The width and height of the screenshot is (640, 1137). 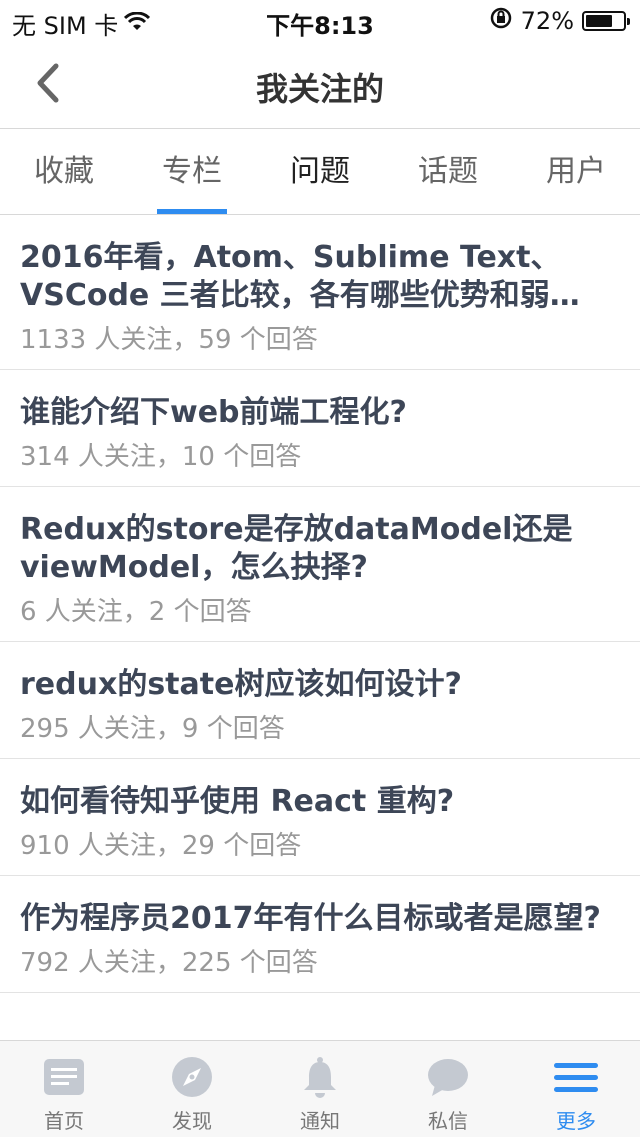 What do you see at coordinates (192, 1121) in the screenshot?
I see `tabbar-label: 发现` at bounding box center [192, 1121].